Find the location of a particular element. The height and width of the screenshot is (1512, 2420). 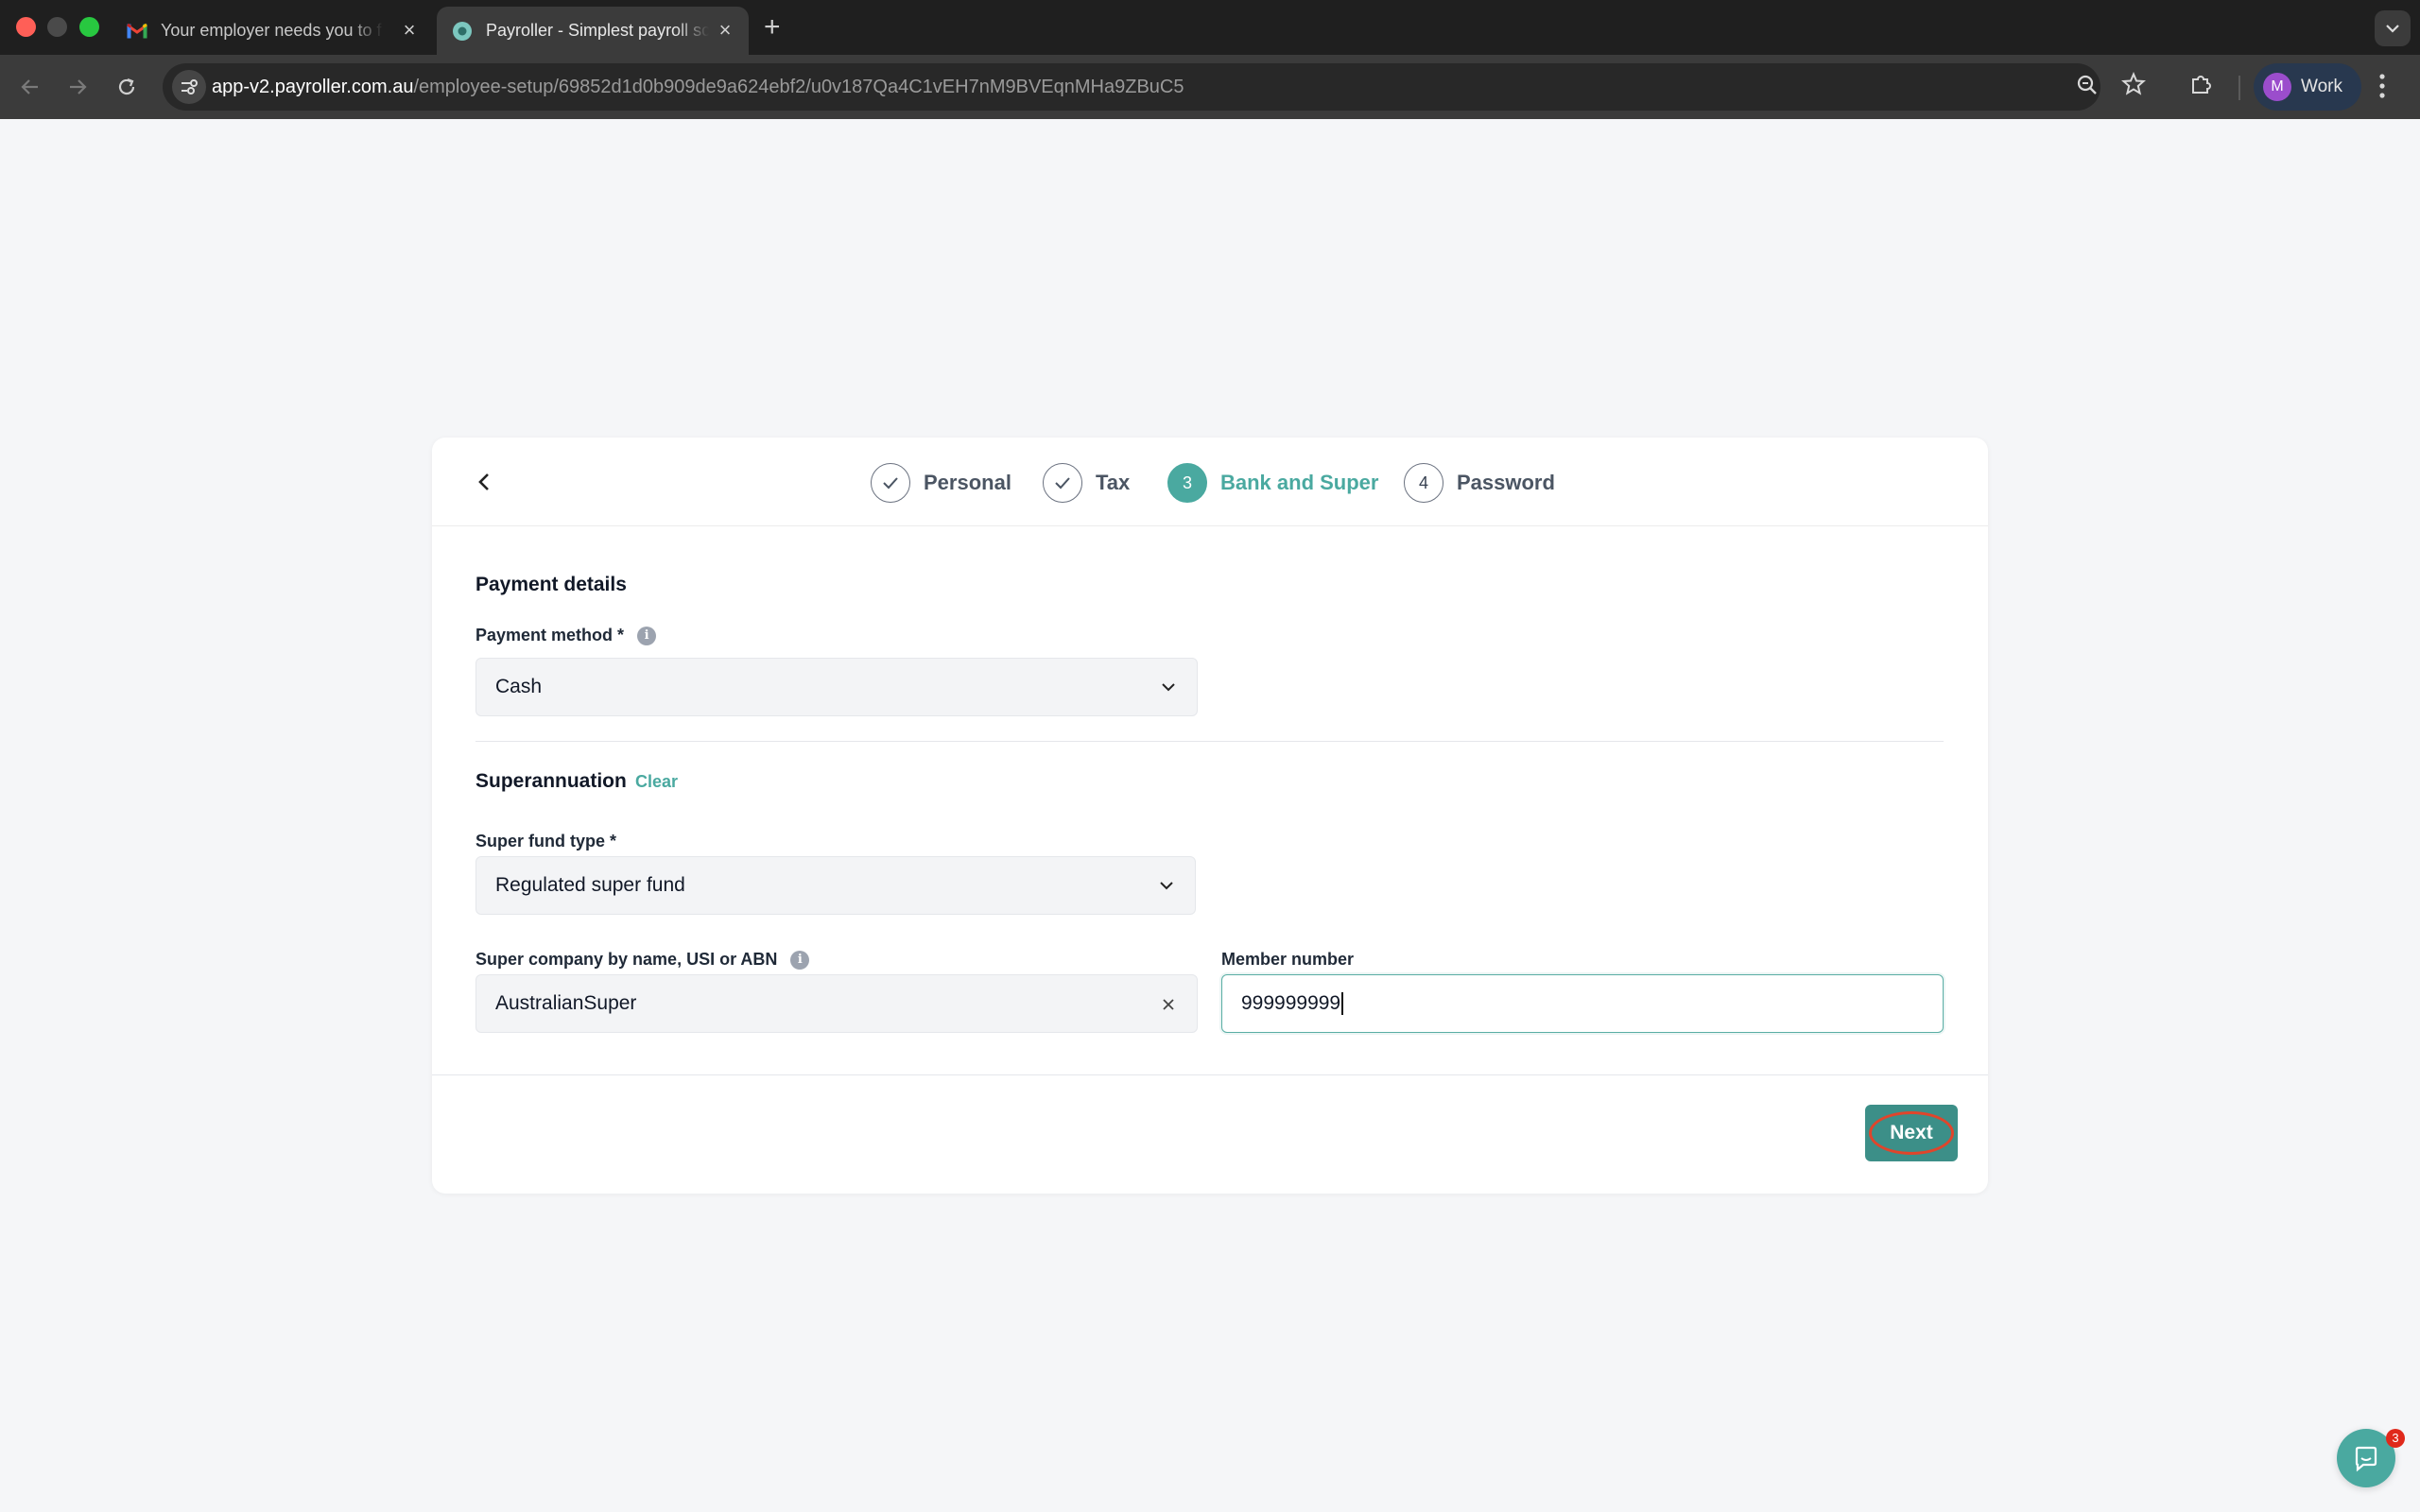

avatar: M is located at coordinates (2277, 87).